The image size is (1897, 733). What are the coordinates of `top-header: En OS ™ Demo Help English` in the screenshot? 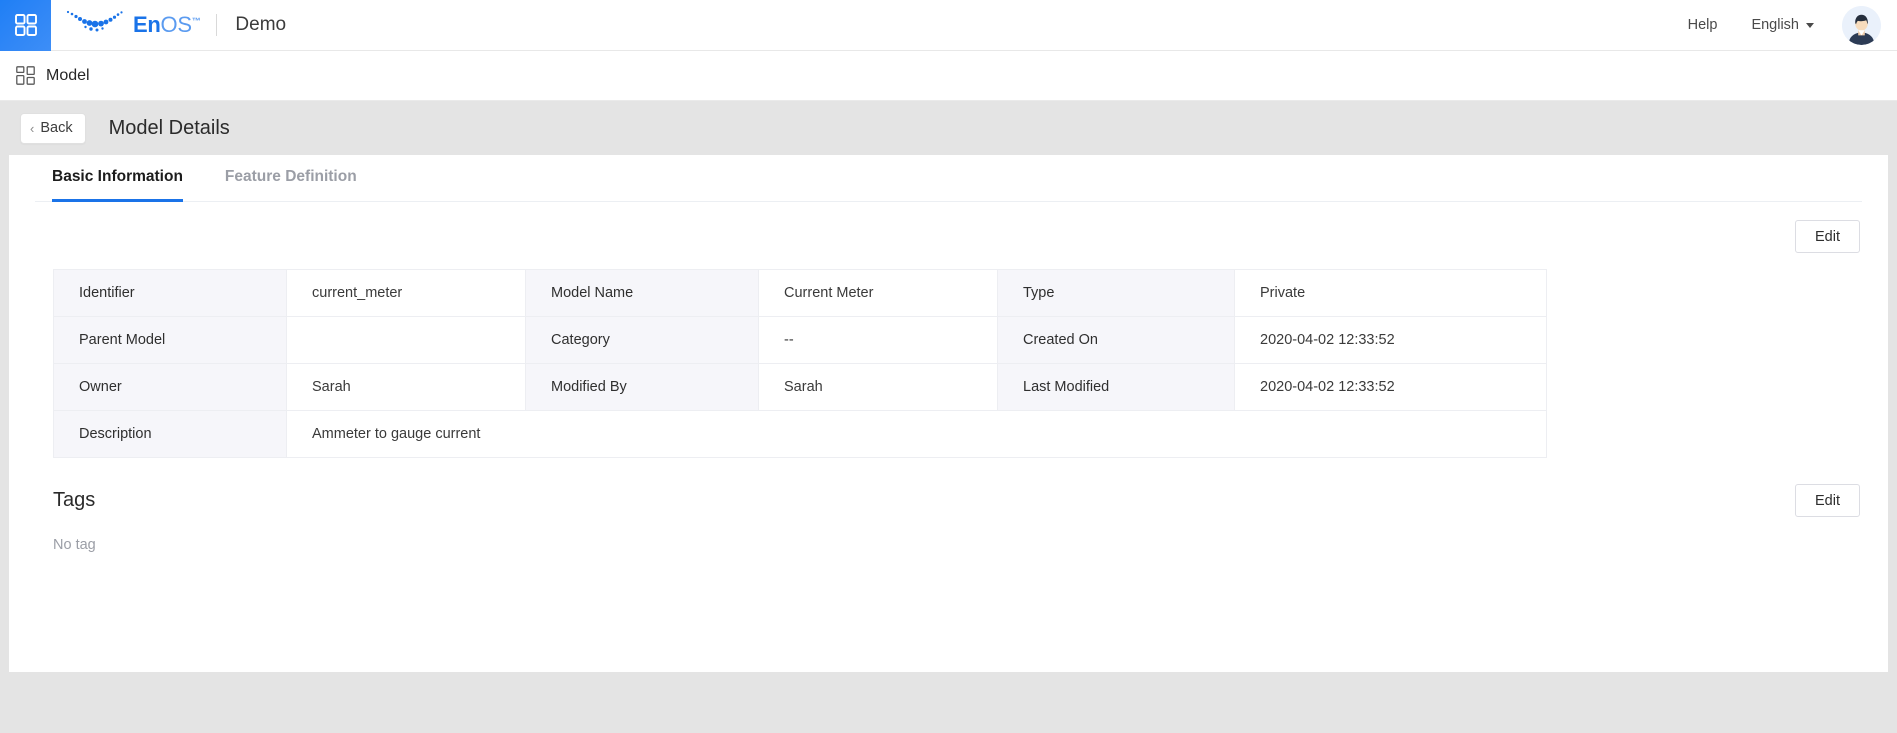 It's located at (948, 25).